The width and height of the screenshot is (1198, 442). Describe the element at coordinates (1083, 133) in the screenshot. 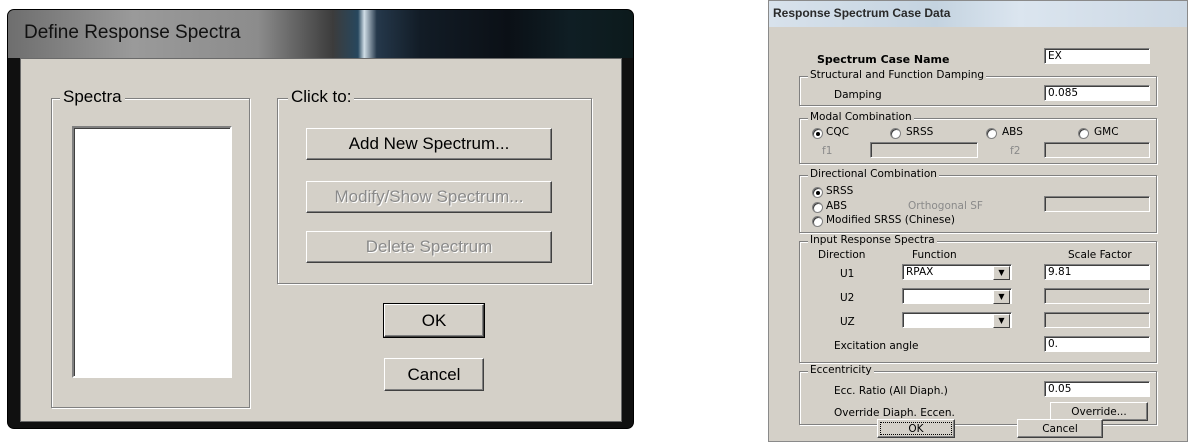

I see `gmc-radio` at that location.